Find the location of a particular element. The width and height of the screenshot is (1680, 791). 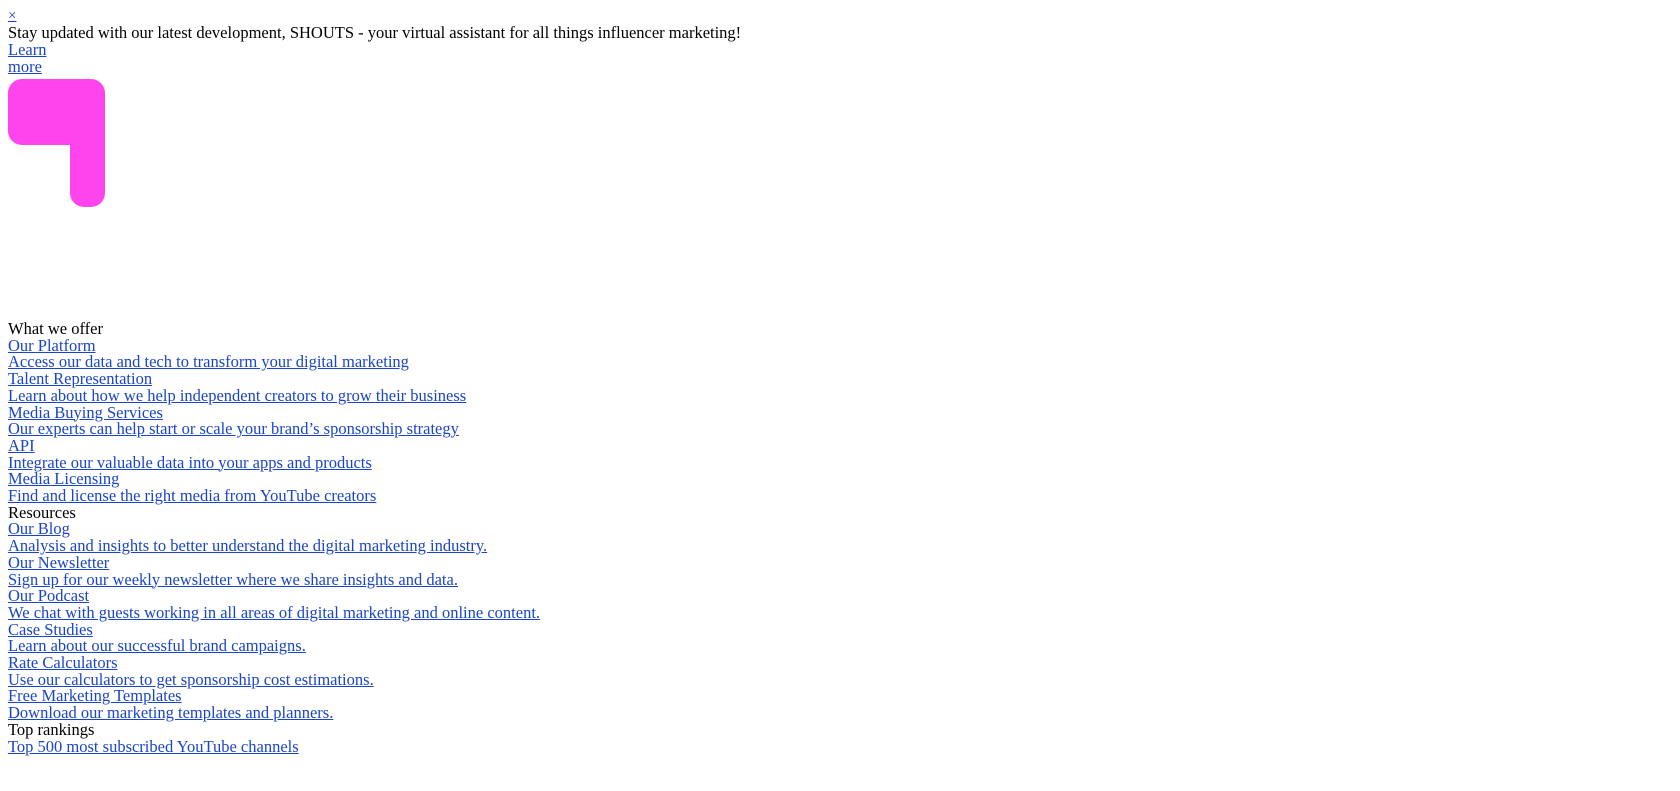

nav-group-title-resources: Resources is located at coordinates (42, 512).